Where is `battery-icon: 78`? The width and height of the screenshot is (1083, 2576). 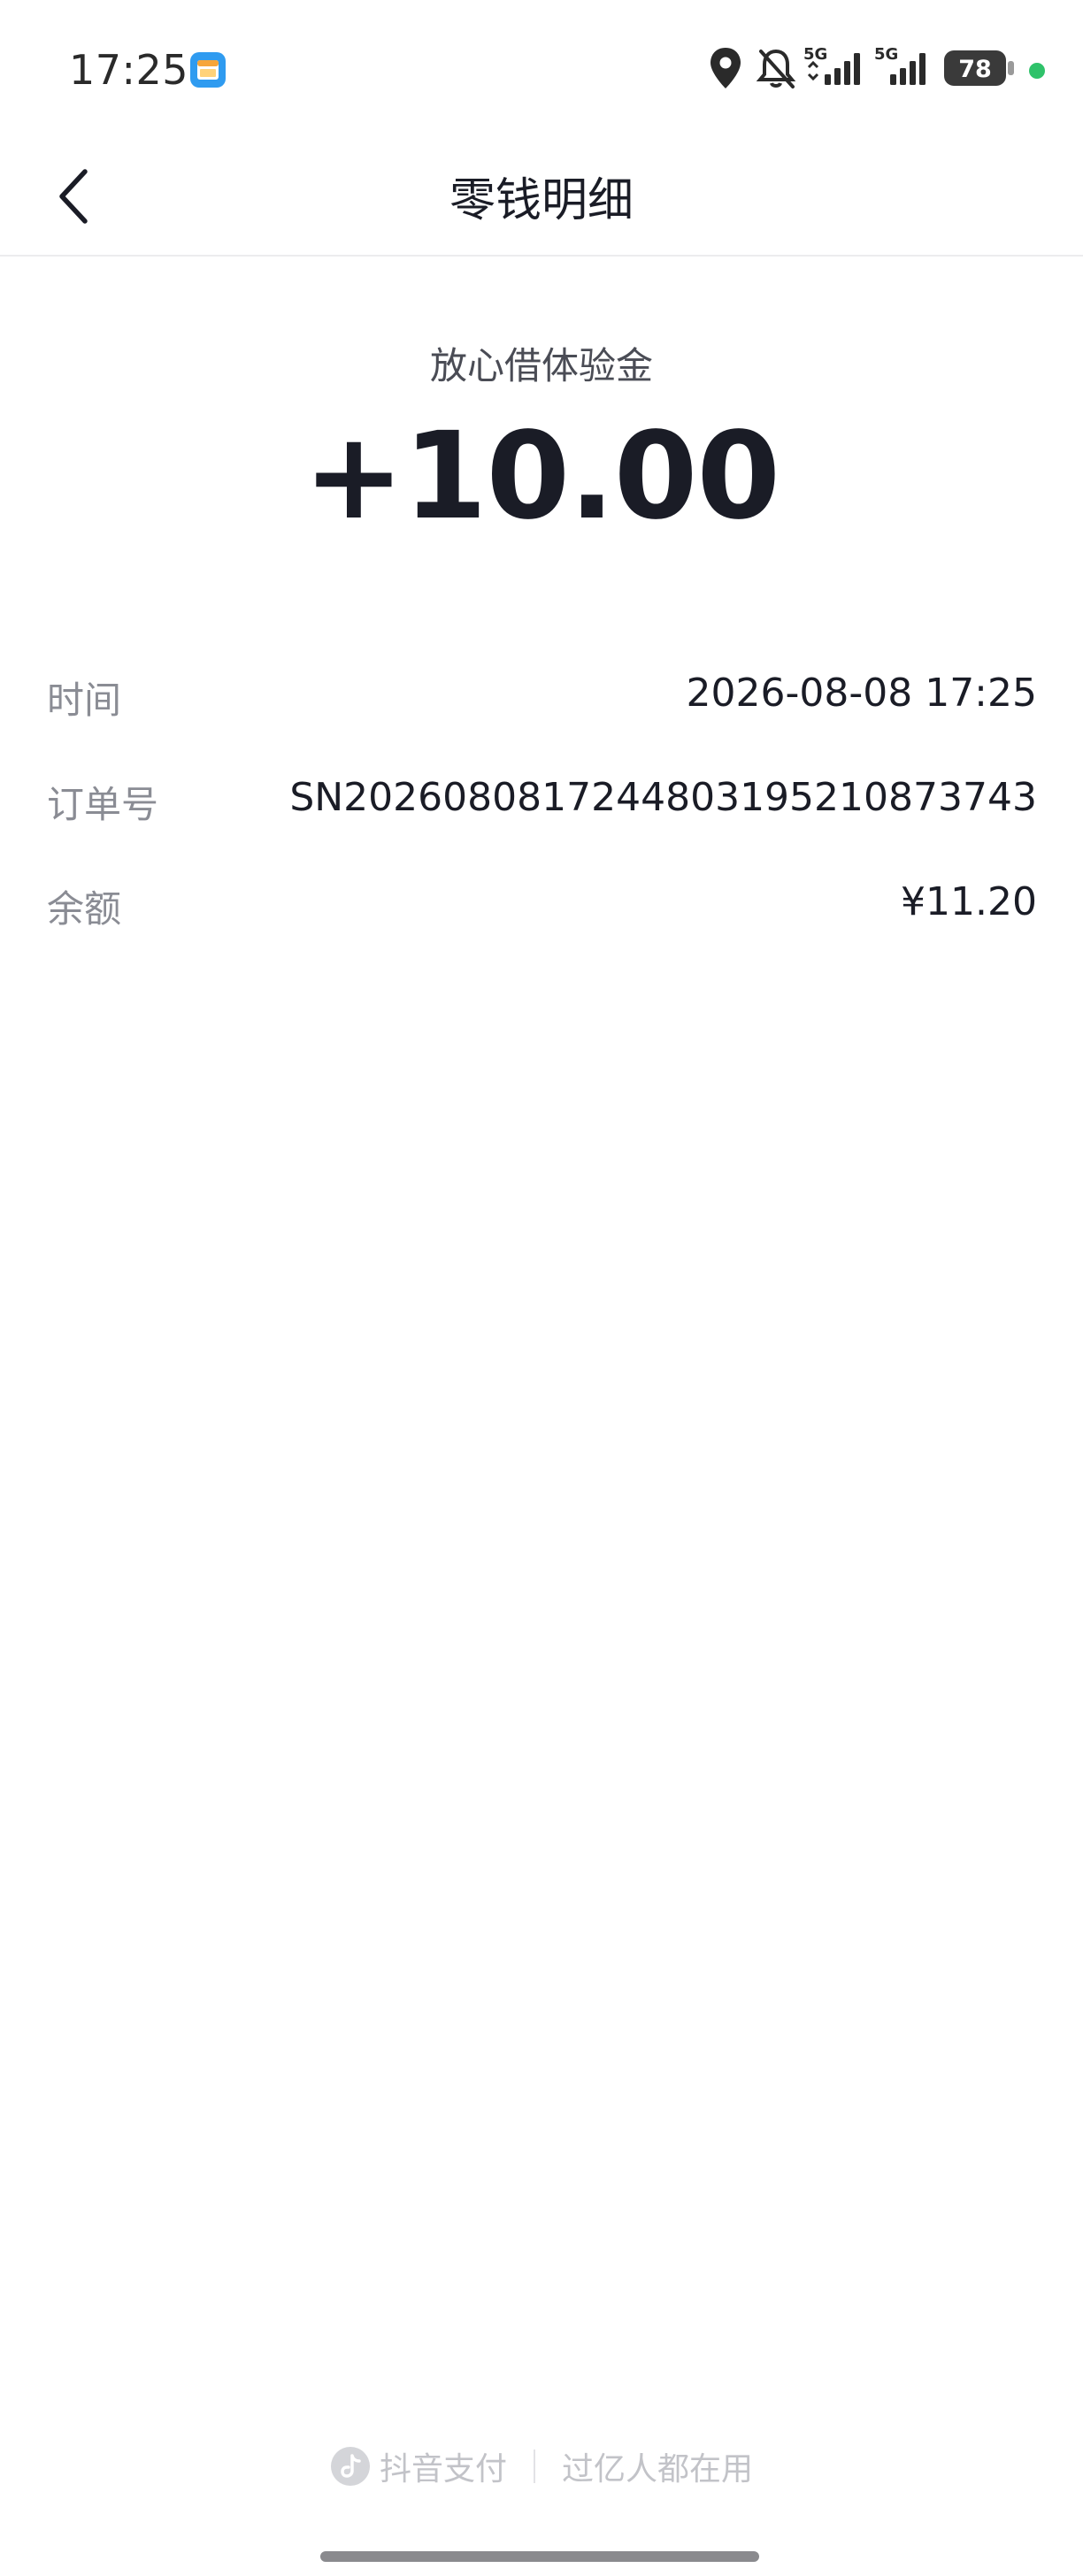 battery-icon: 78 is located at coordinates (980, 70).